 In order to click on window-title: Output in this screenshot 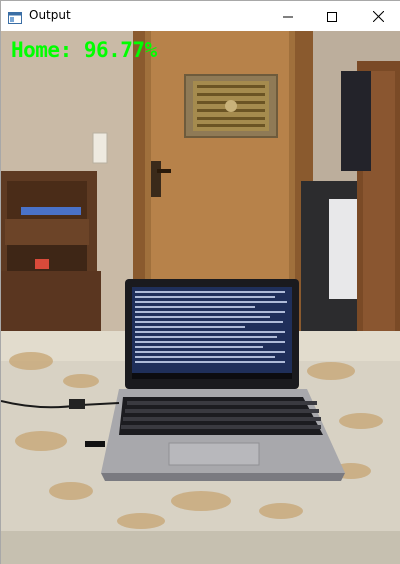, I will do `click(50, 15)`.